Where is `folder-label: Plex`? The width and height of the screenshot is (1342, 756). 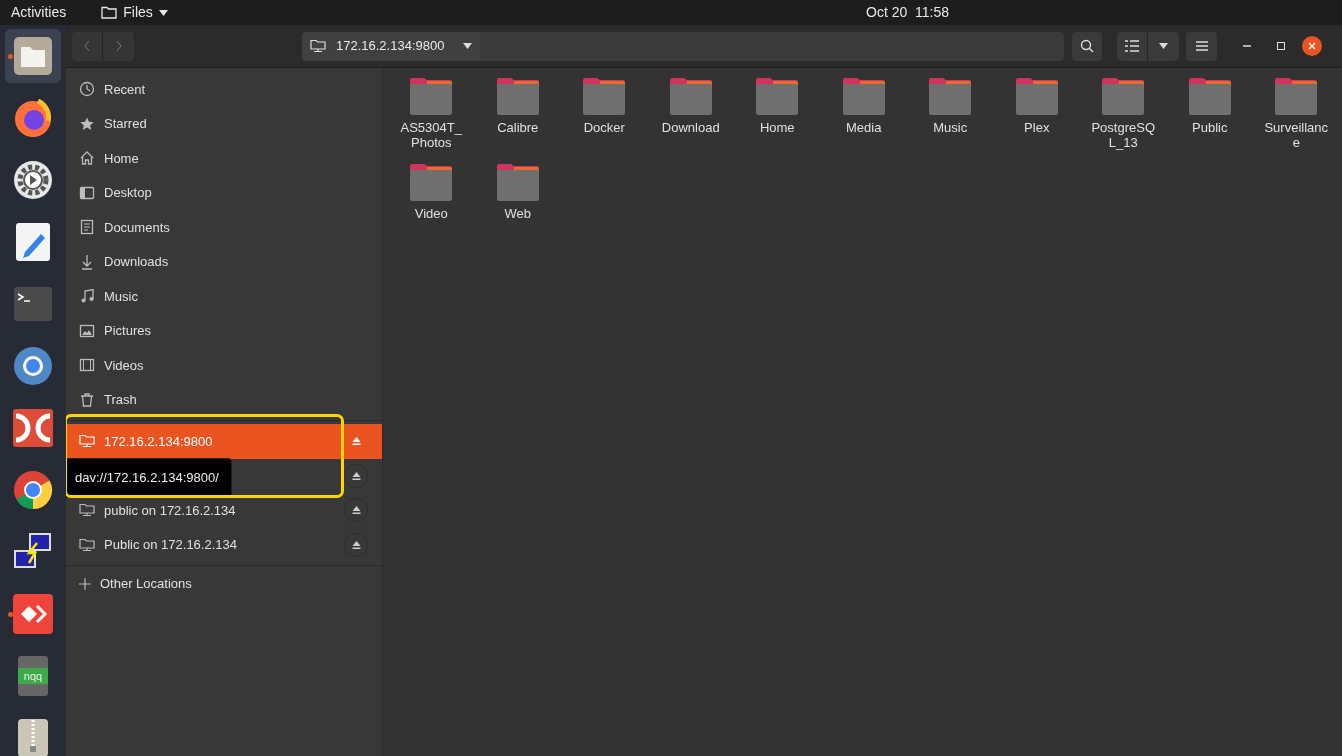 folder-label: Plex is located at coordinates (1037, 127).